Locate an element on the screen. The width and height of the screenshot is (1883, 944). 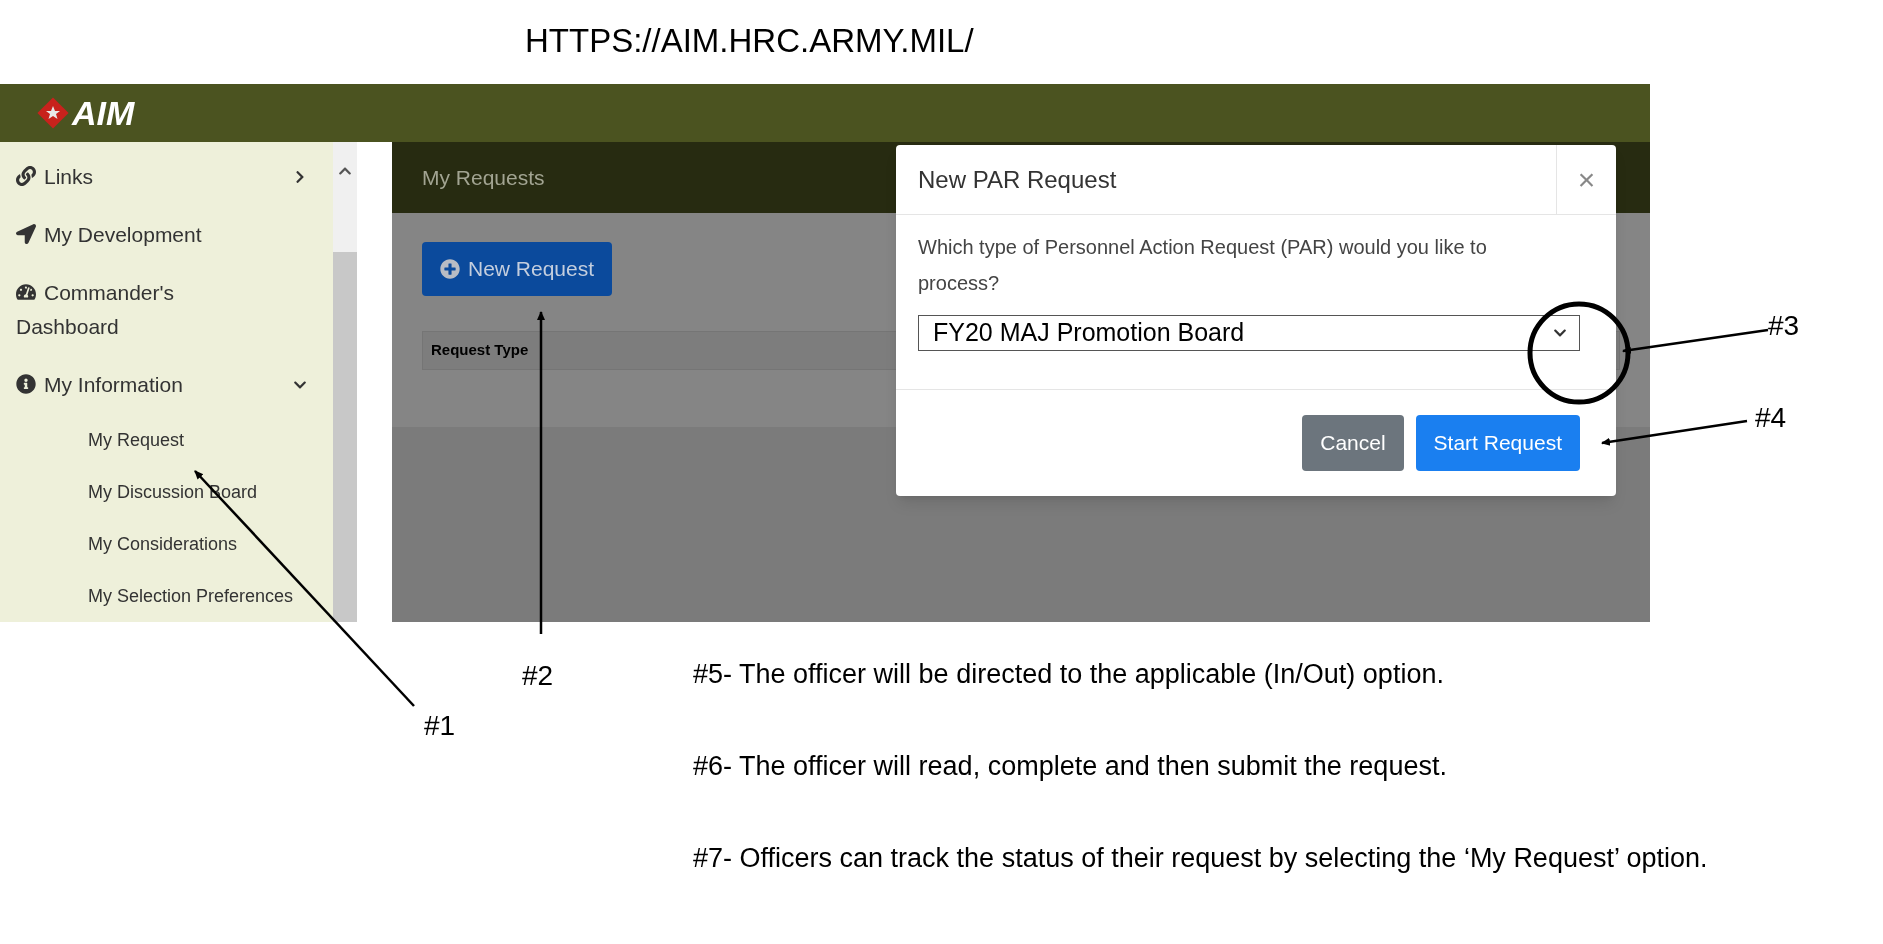
new-request-button: New Request is located at coordinates (517, 269).